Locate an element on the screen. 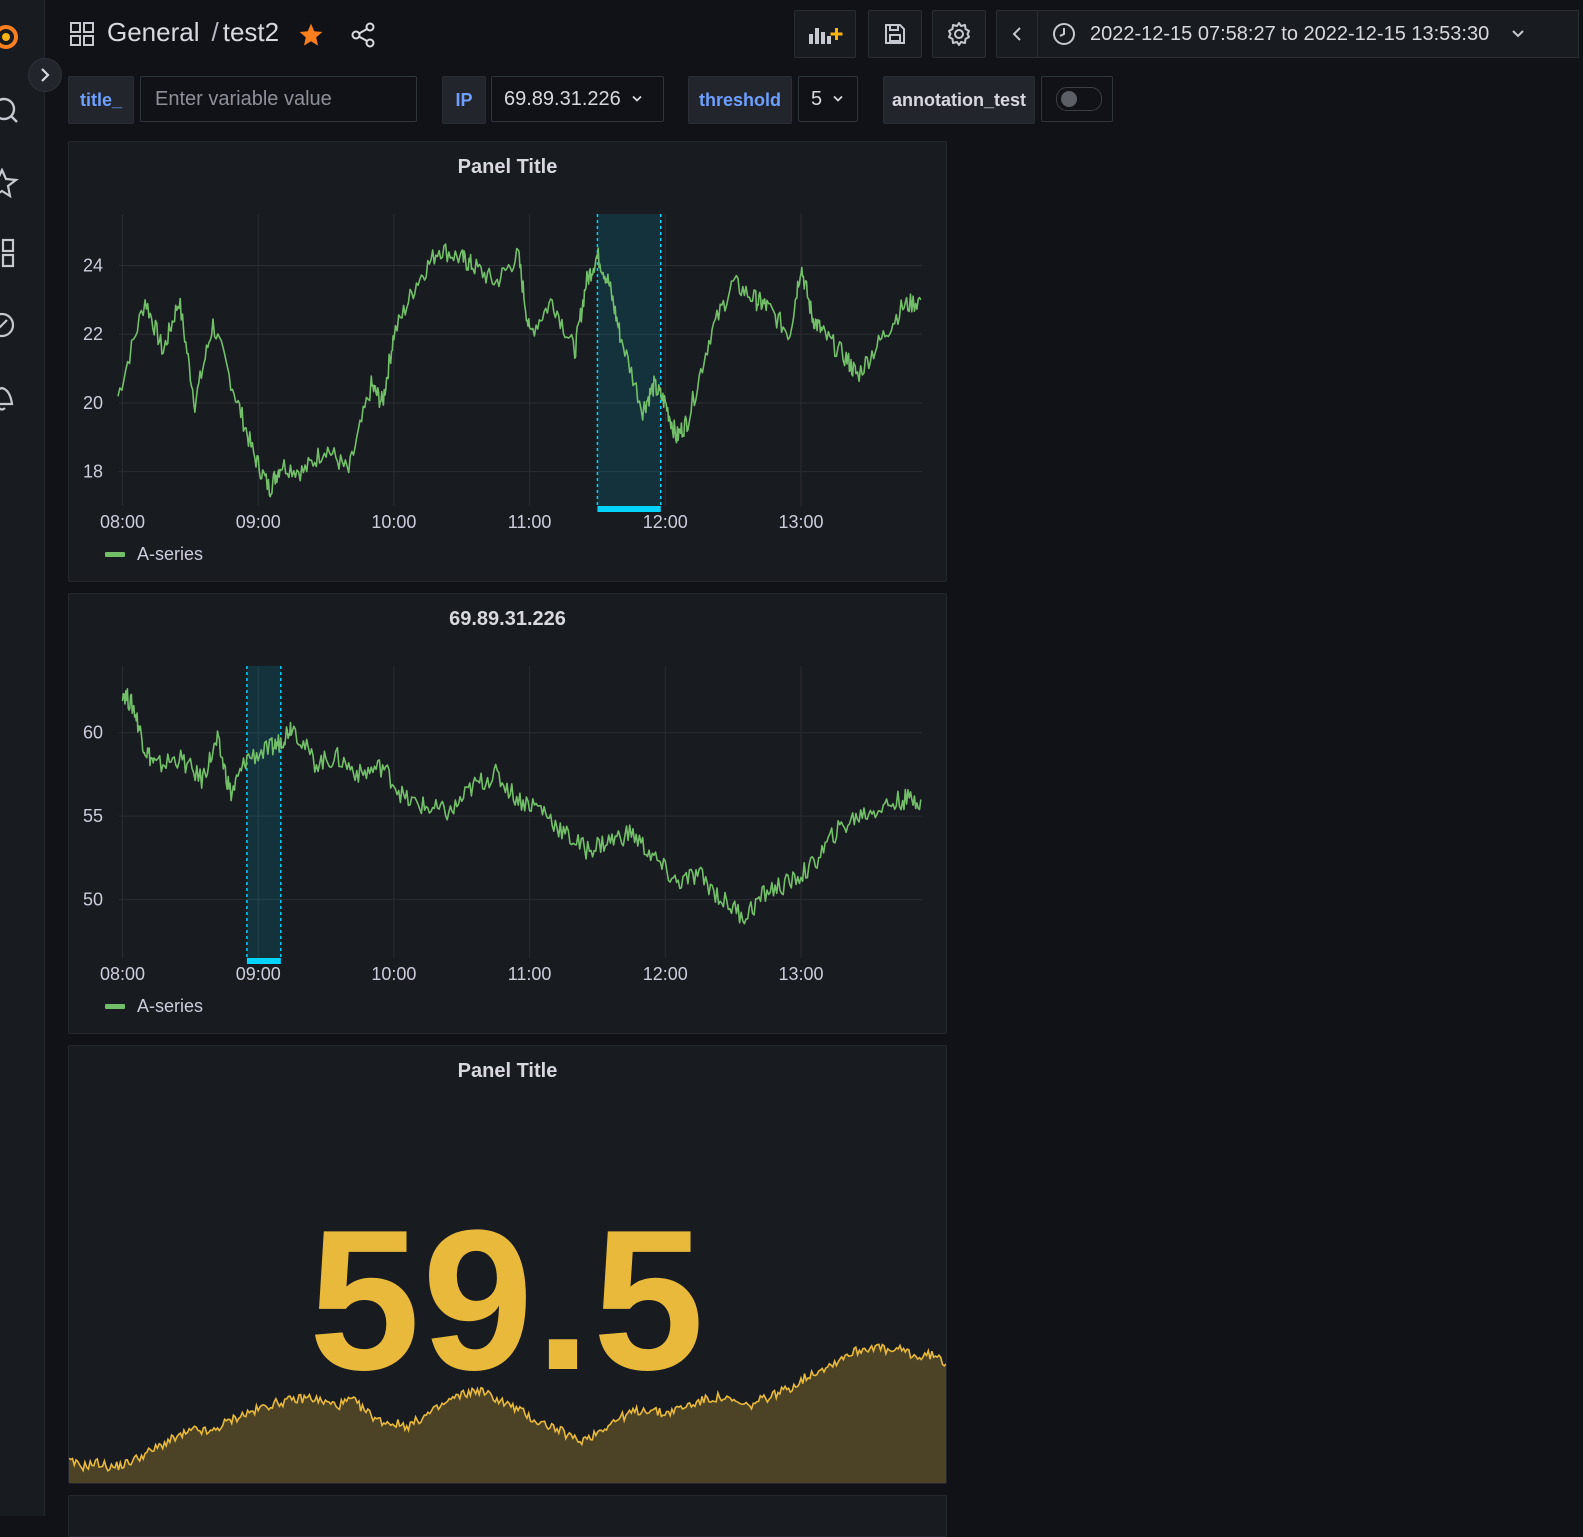  annotation-toggle-switch is located at coordinates (1079, 99).